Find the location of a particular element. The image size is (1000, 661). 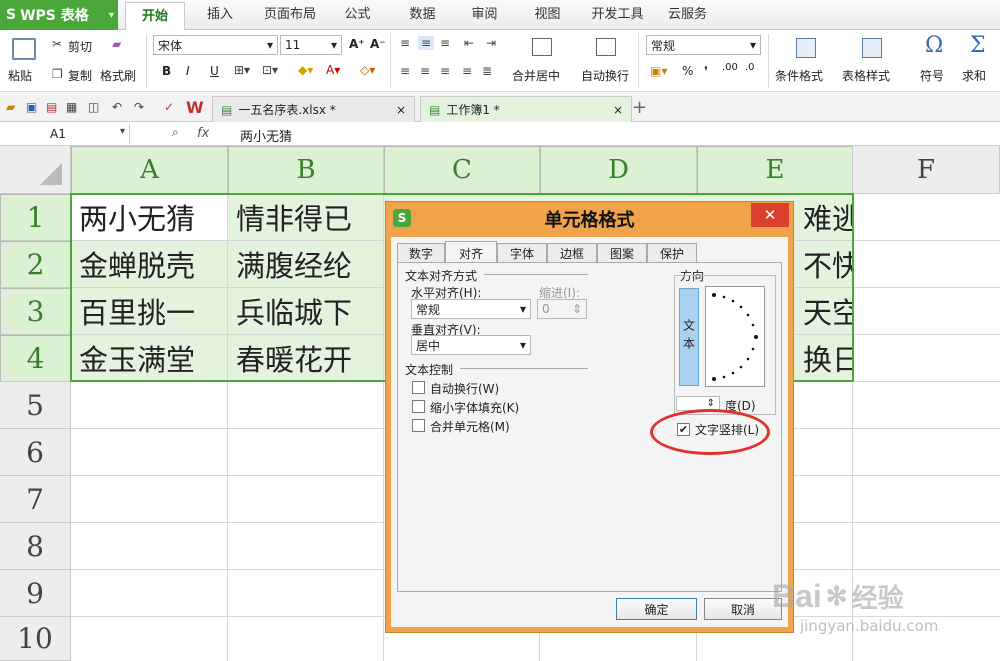

row-header-4: 4 is located at coordinates (35, 358).